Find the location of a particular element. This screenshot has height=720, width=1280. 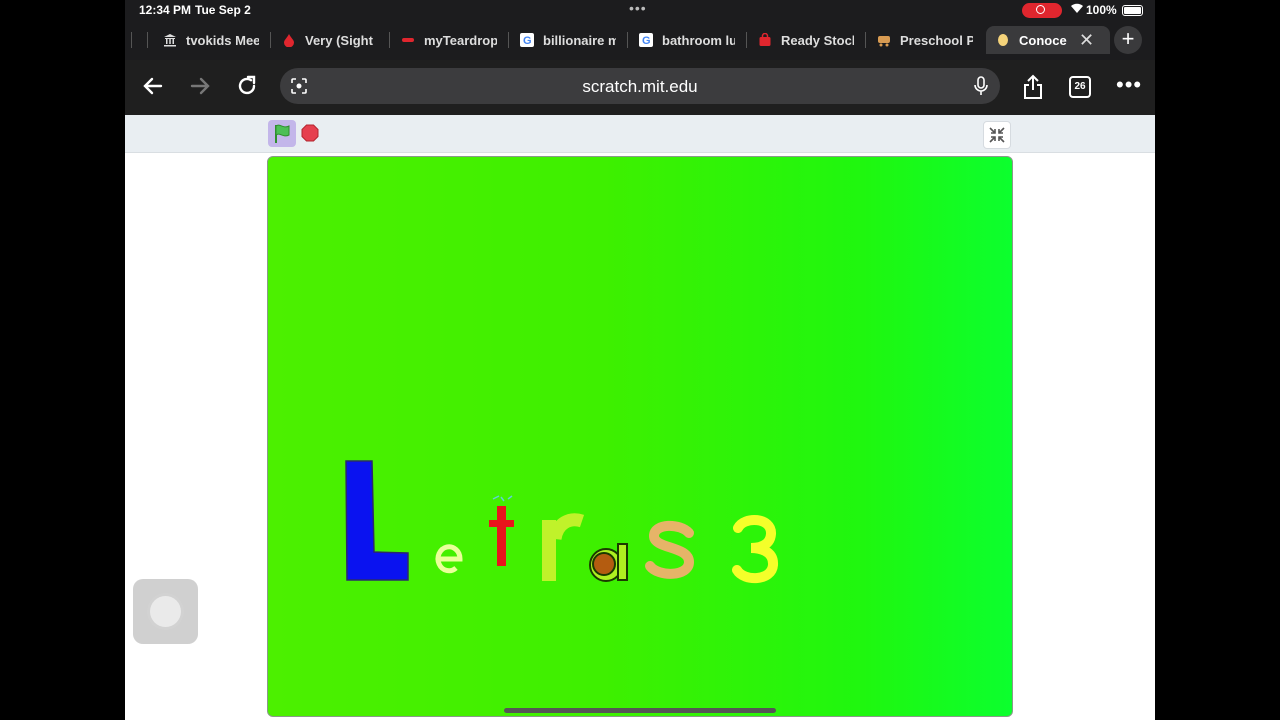

forward-button is located at coordinates (200, 88).